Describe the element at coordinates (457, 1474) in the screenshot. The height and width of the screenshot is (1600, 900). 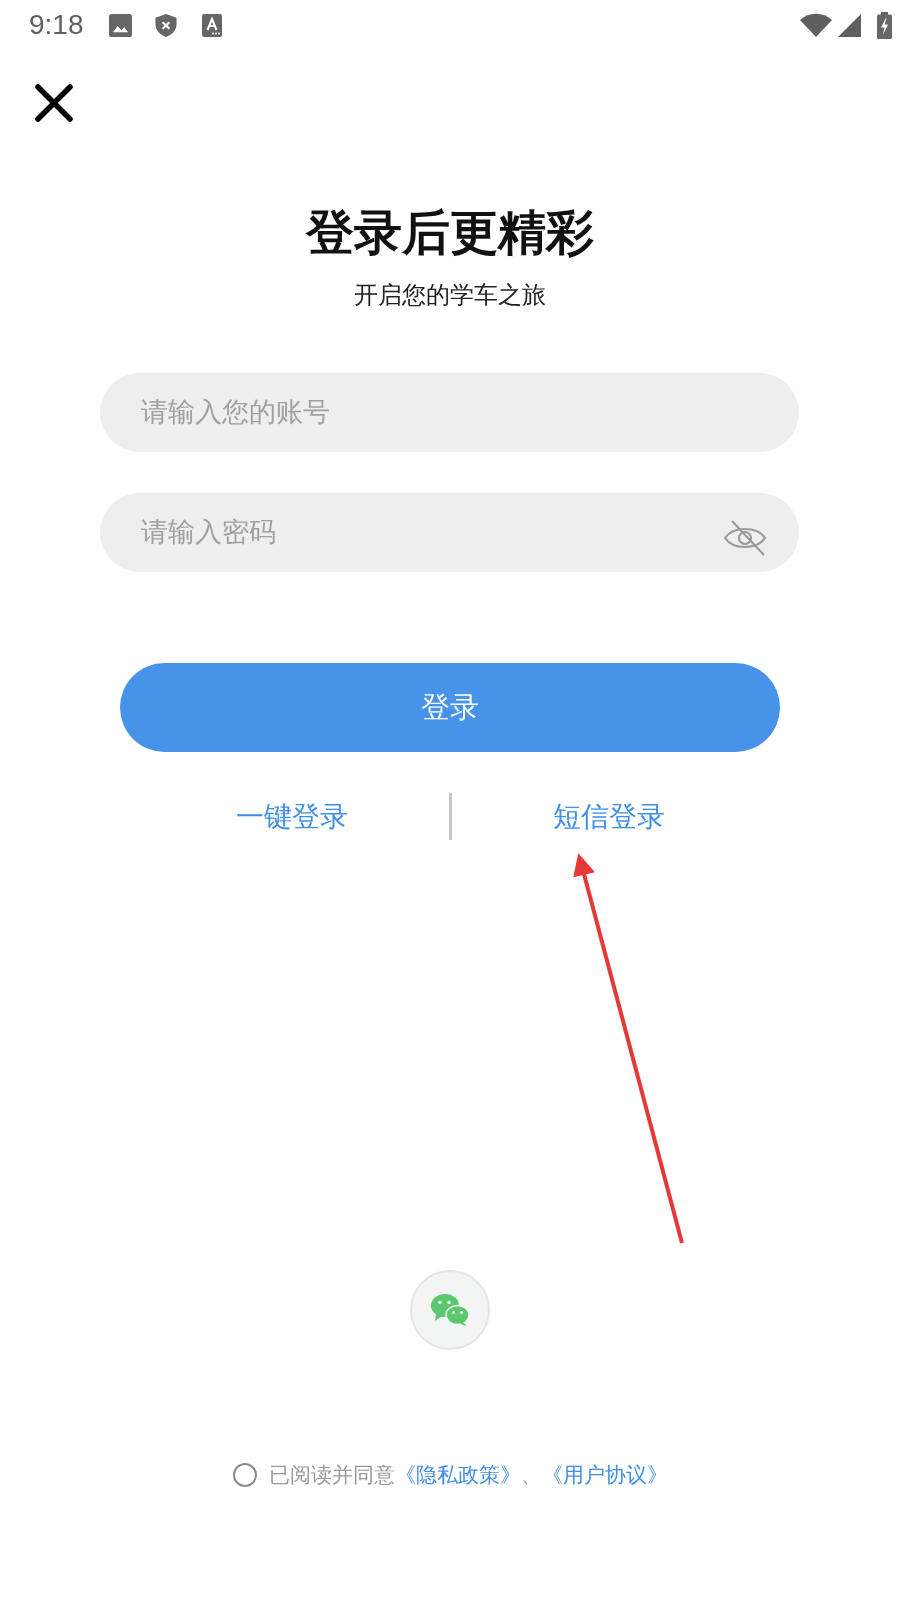
I see `policy-link: 《隐私政策》` at that location.